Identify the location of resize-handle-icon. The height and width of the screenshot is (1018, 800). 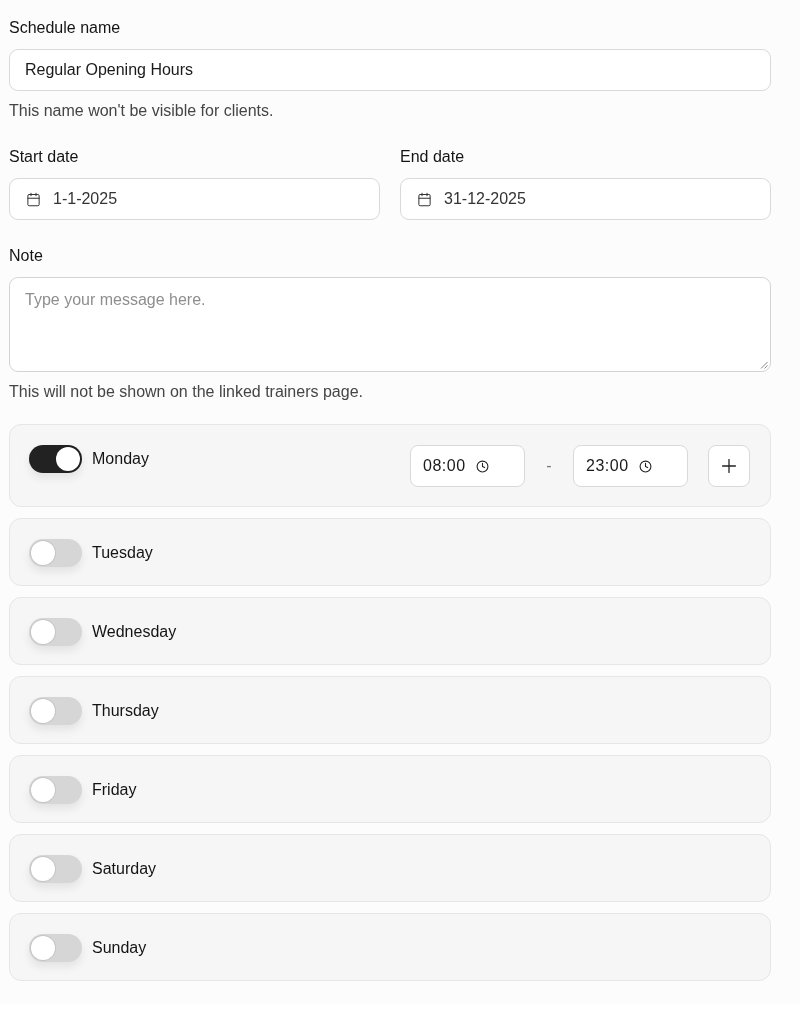
(764, 365).